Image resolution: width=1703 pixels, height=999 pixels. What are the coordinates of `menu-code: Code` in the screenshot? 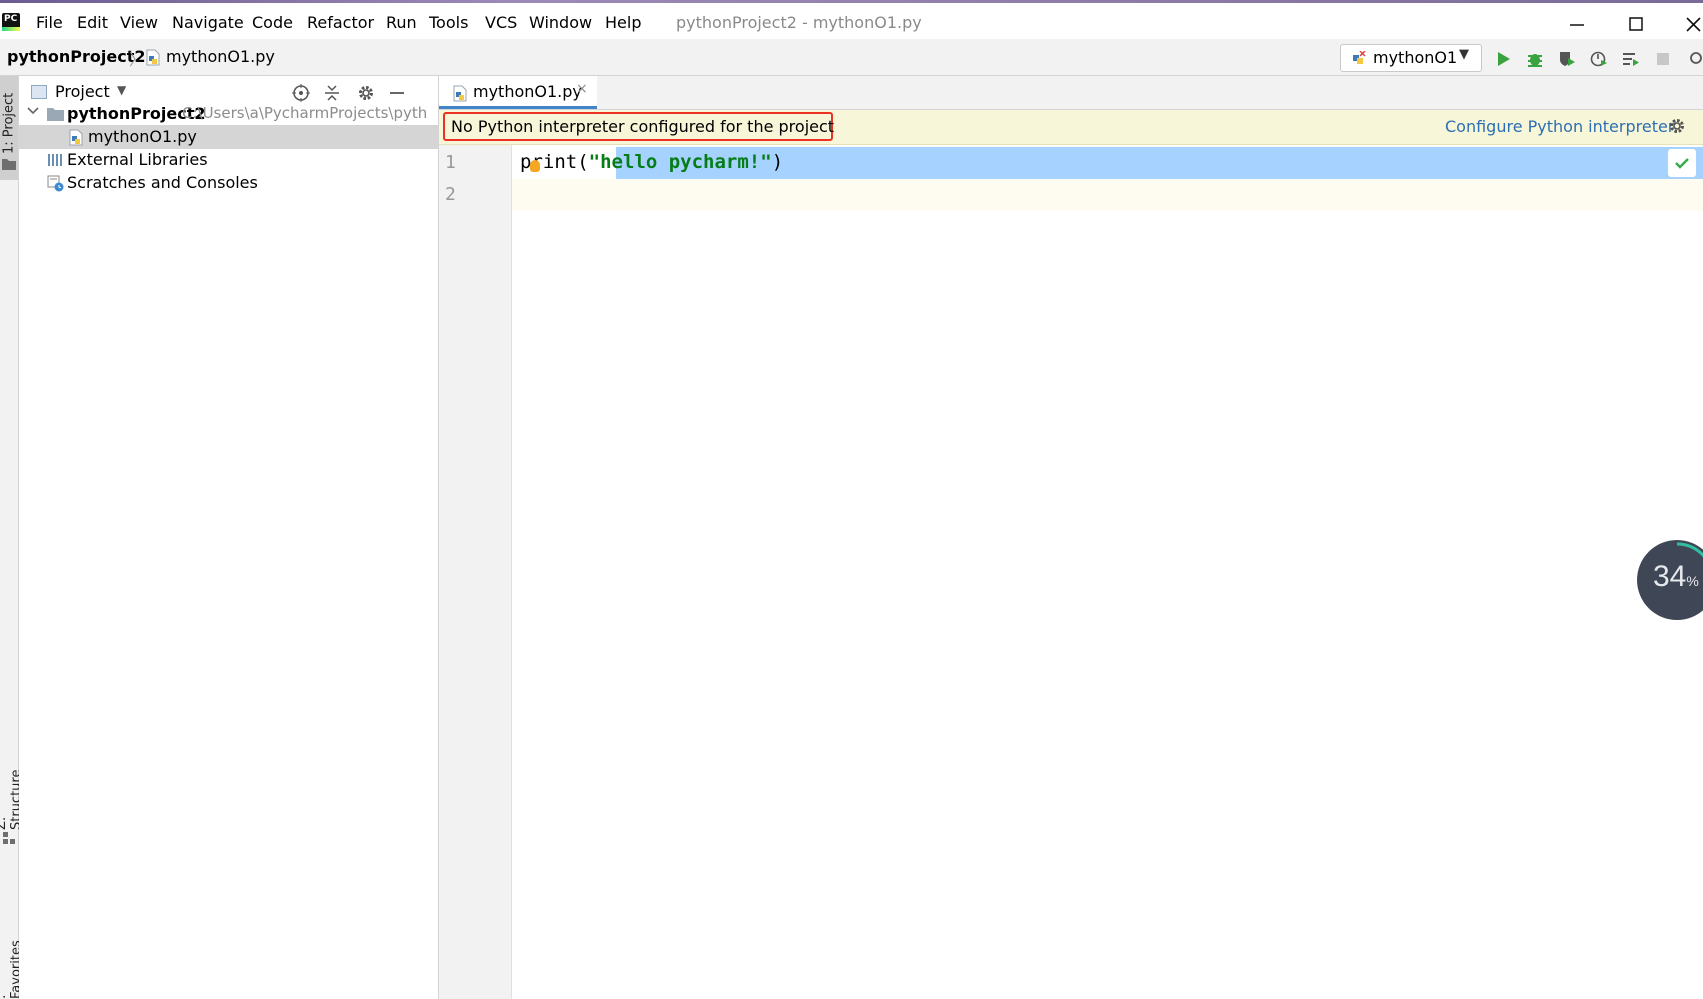 It's located at (272, 22).